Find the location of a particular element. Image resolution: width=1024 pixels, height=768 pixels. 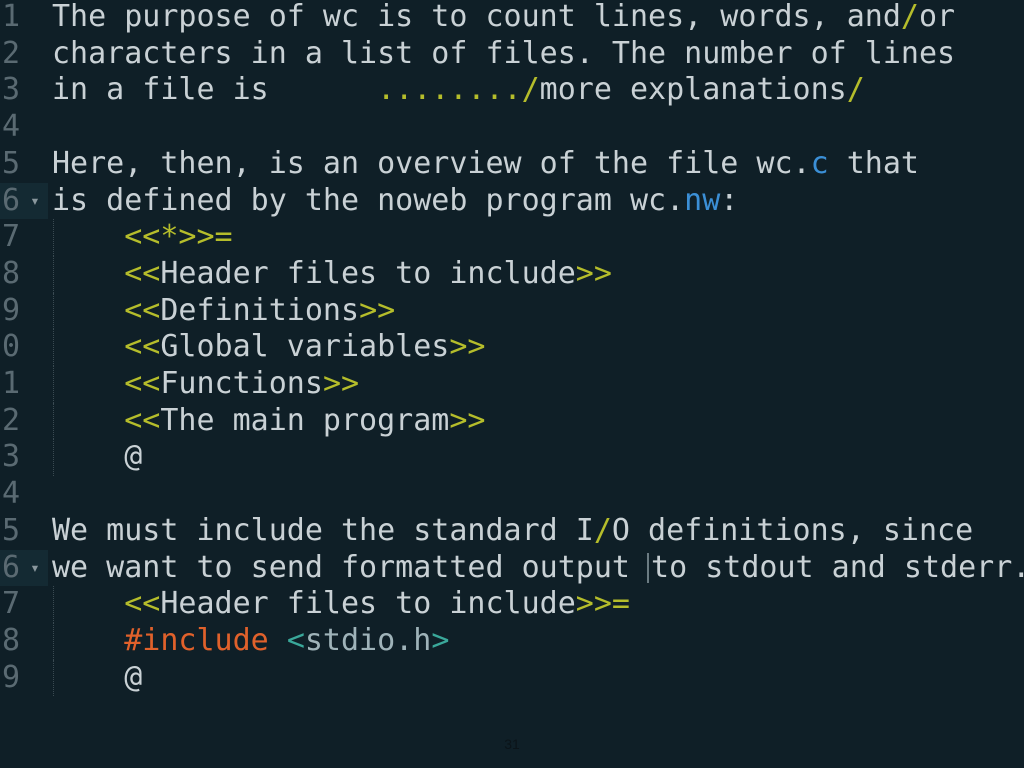

code-line: 6 ▾ is defined by the noweb program wc.nw: is located at coordinates (512, 201).